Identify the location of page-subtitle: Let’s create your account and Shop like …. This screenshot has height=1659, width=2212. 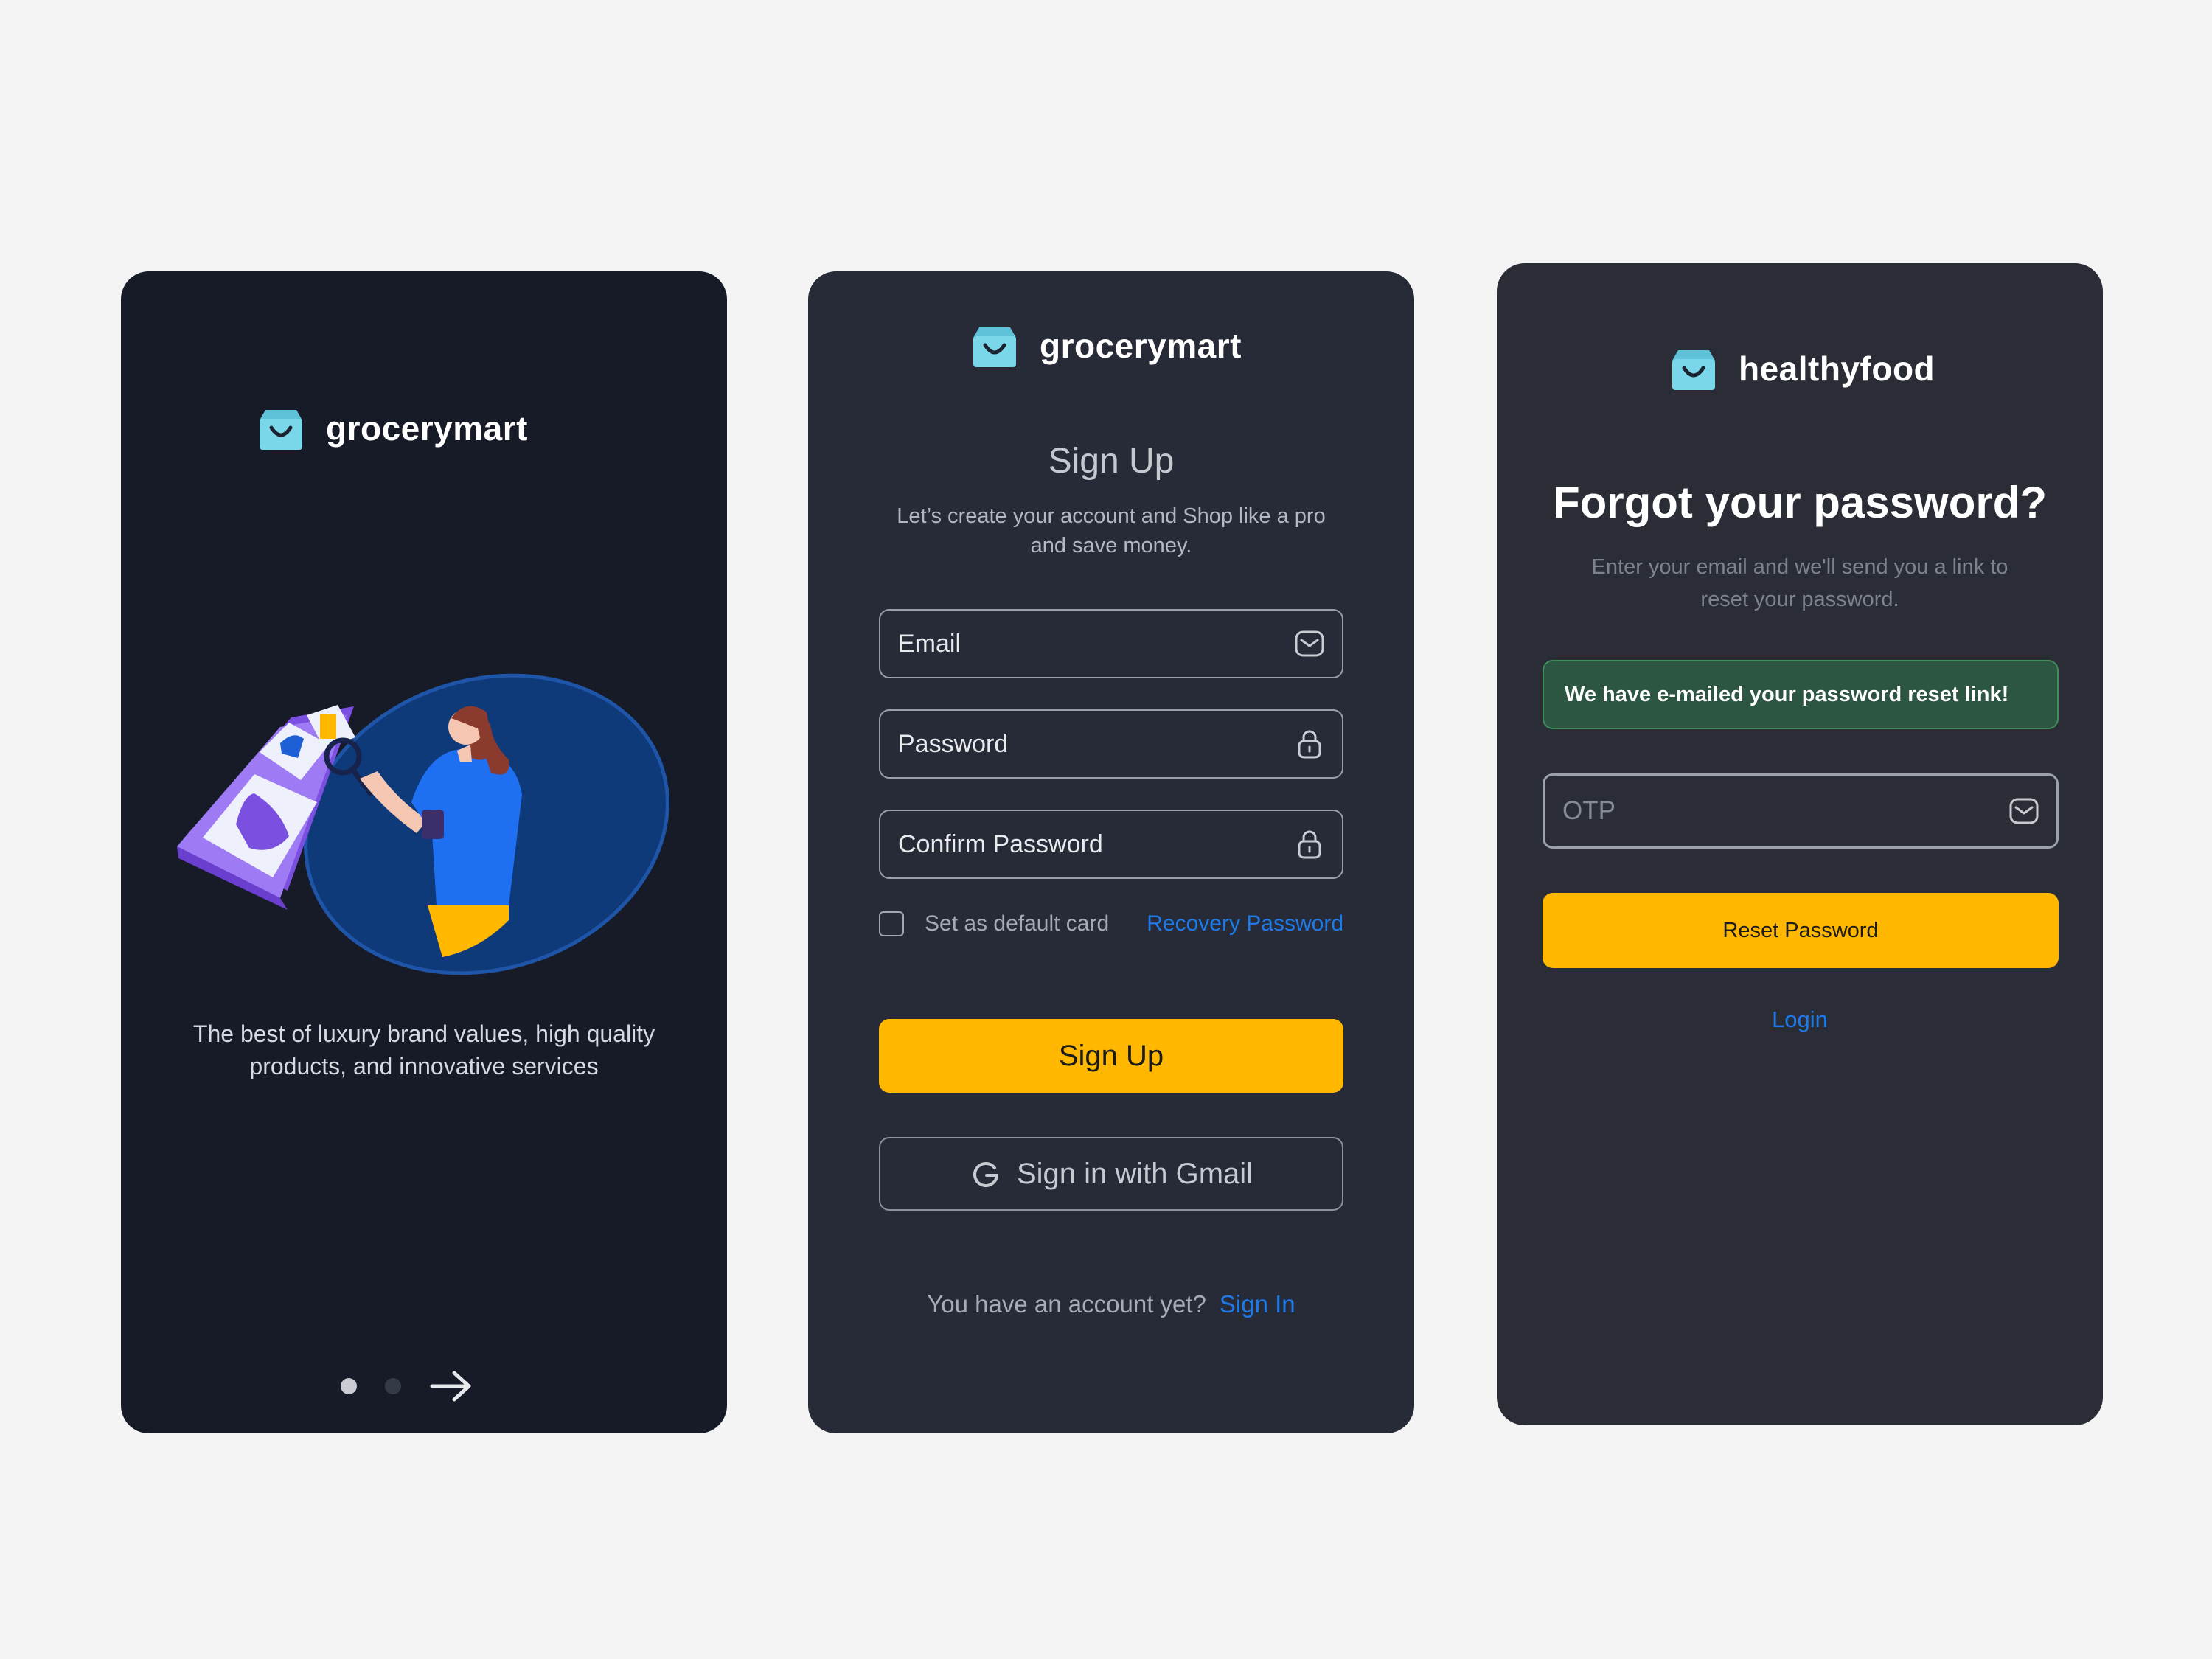
(1111, 530).